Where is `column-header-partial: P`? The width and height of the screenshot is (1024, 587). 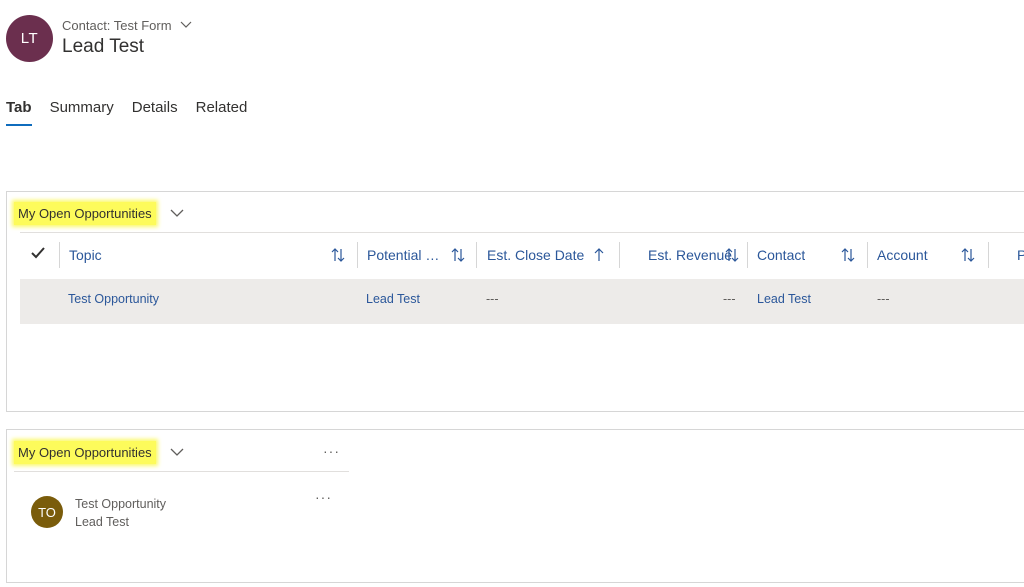
column-header-partial: P is located at coordinates (1020, 255).